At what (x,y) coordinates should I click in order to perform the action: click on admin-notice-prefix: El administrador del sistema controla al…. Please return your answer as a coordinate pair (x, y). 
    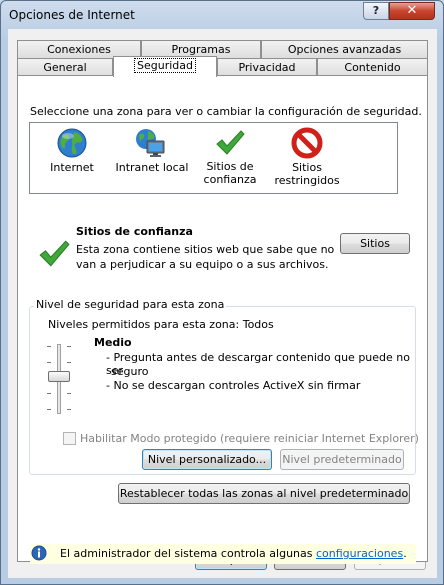
    Looking at the image, I should click on (188, 553).